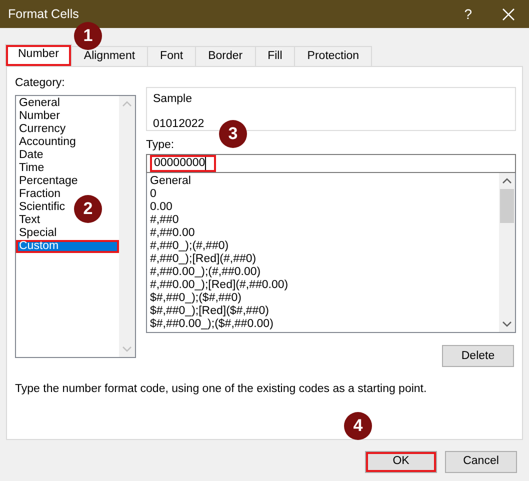 The image size is (529, 481). What do you see at coordinates (172, 233) in the screenshot?
I see `format-item: #,##0.00` at bounding box center [172, 233].